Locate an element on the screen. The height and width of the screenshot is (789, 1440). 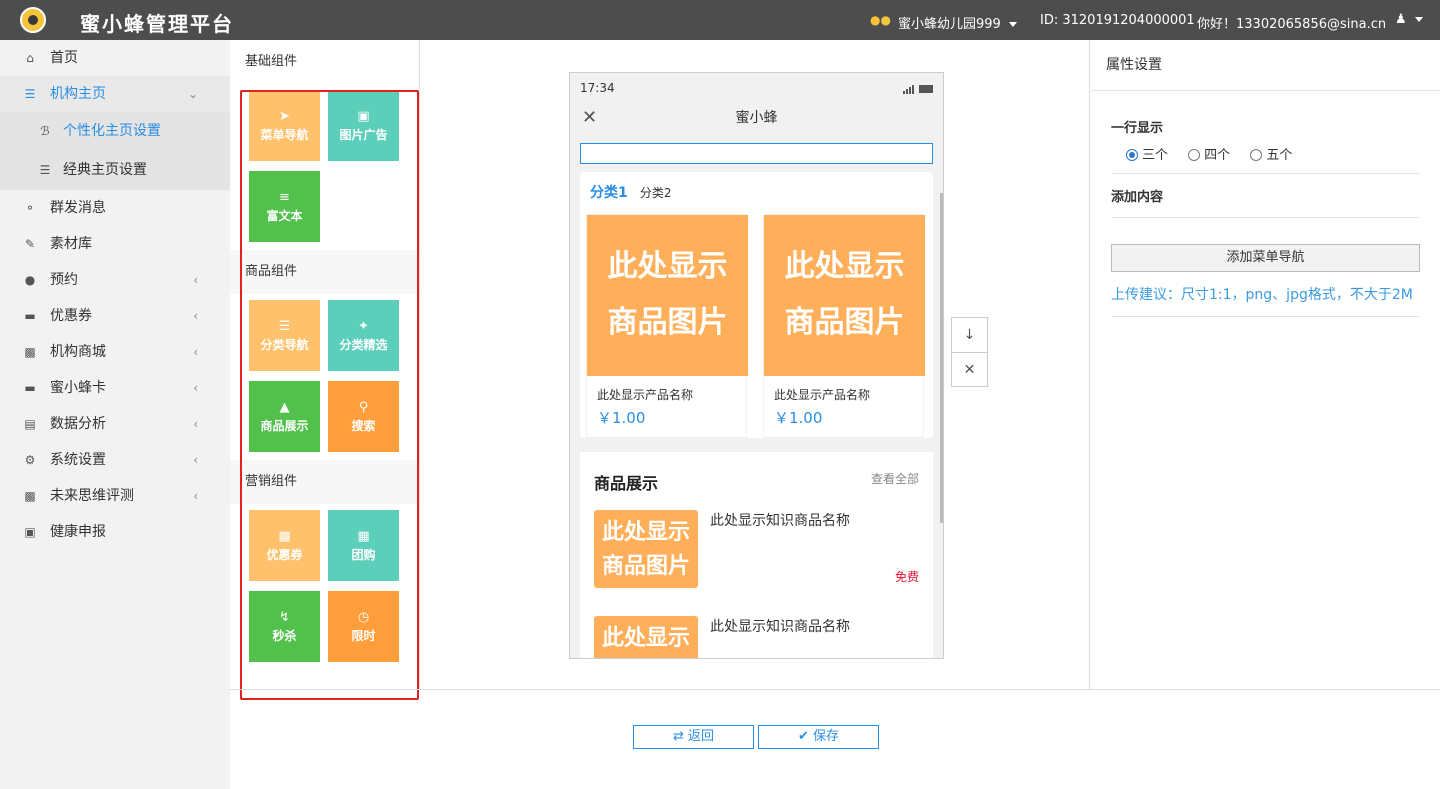
radio-three: 三个 is located at coordinates (1147, 153).